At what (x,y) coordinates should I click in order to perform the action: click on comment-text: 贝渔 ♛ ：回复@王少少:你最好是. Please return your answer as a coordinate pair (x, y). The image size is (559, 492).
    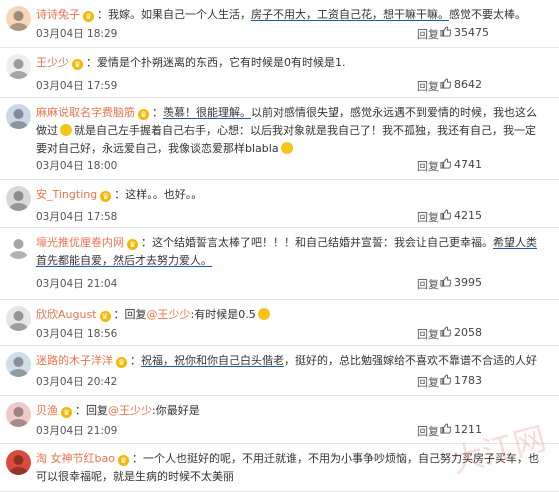
    Looking at the image, I should click on (287, 411).